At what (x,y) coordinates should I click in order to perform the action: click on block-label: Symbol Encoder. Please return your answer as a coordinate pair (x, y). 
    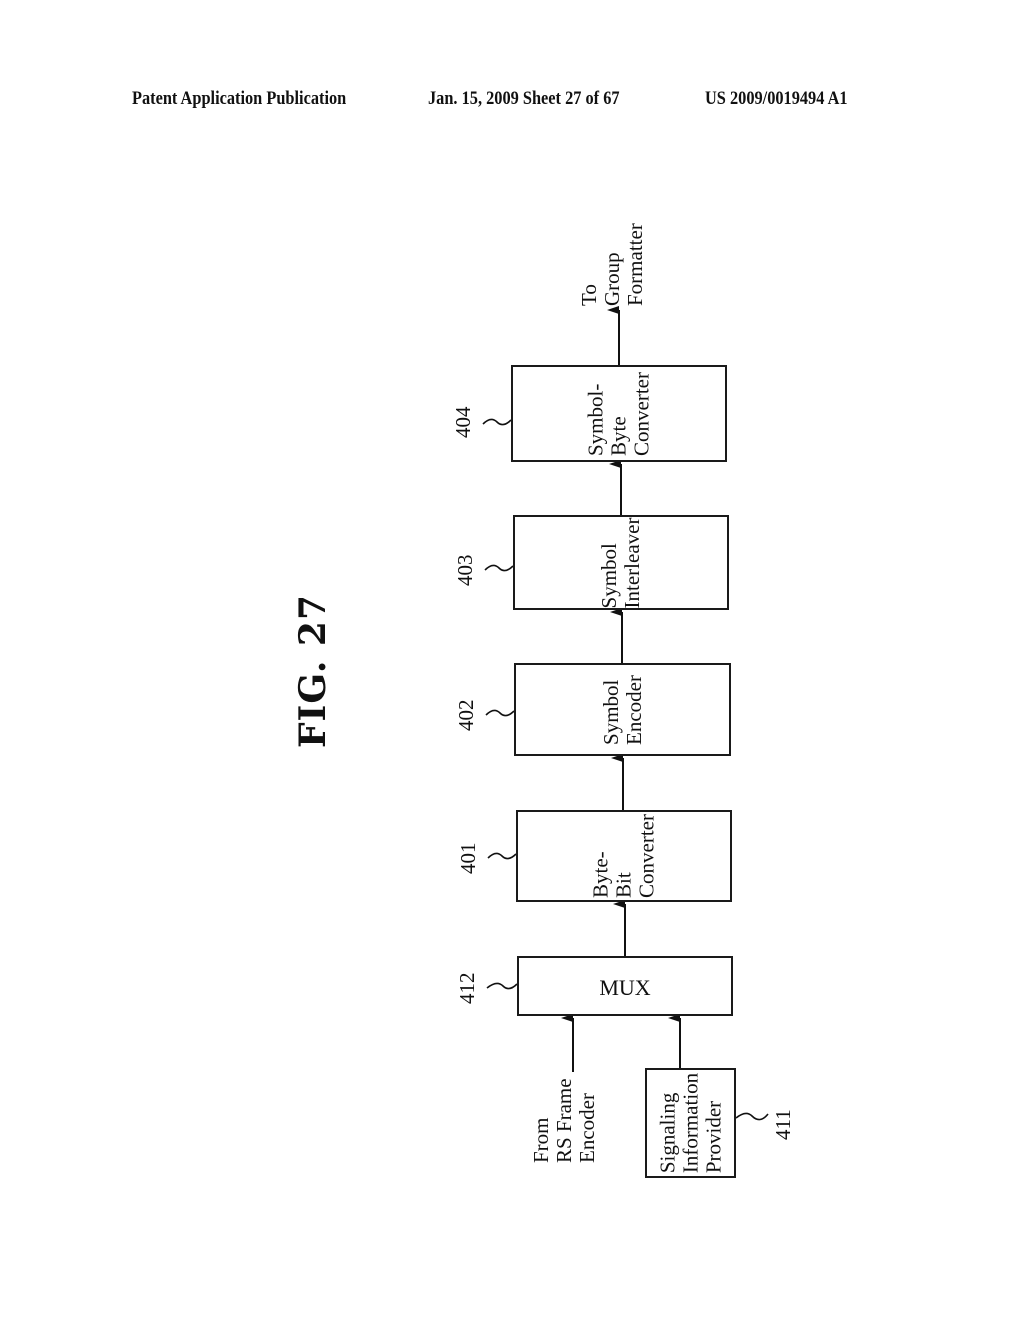
    Looking at the image, I should click on (622, 709).